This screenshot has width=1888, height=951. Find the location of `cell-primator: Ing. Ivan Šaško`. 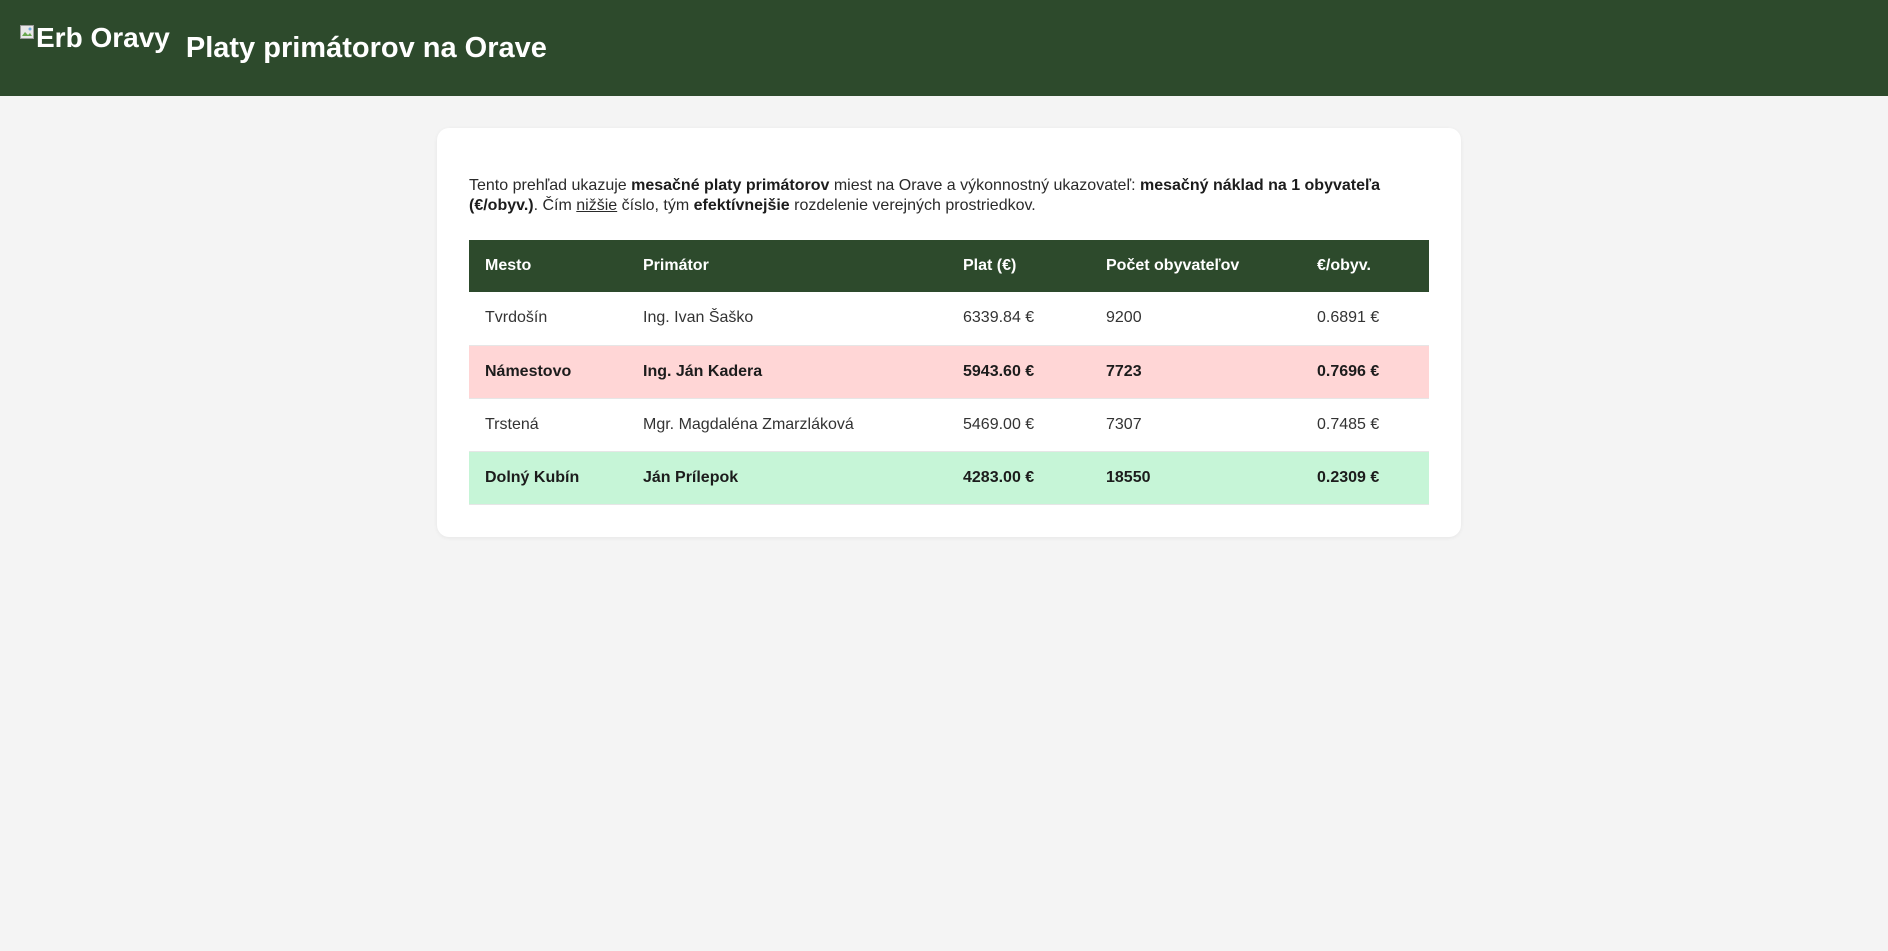

cell-primator: Ing. Ivan Šaško is located at coordinates (787, 319).